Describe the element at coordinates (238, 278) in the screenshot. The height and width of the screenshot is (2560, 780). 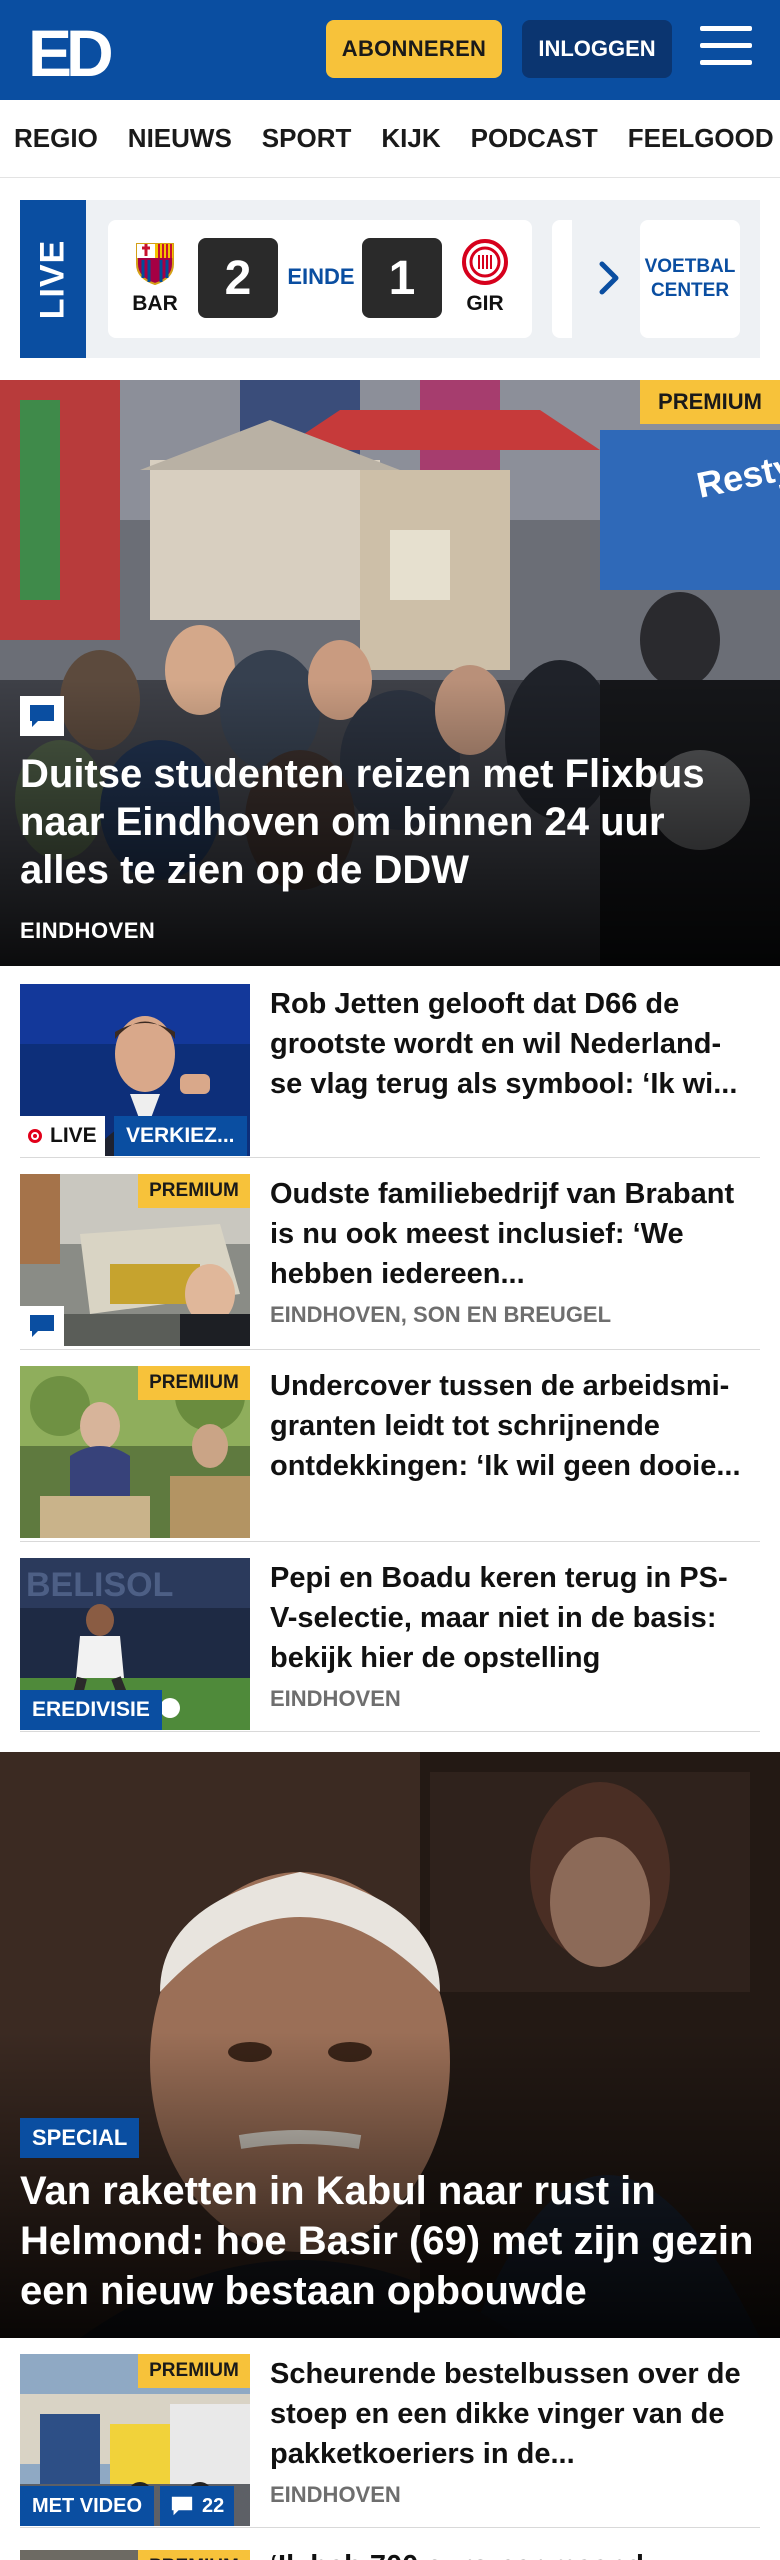
I see `home-score: 2` at that location.